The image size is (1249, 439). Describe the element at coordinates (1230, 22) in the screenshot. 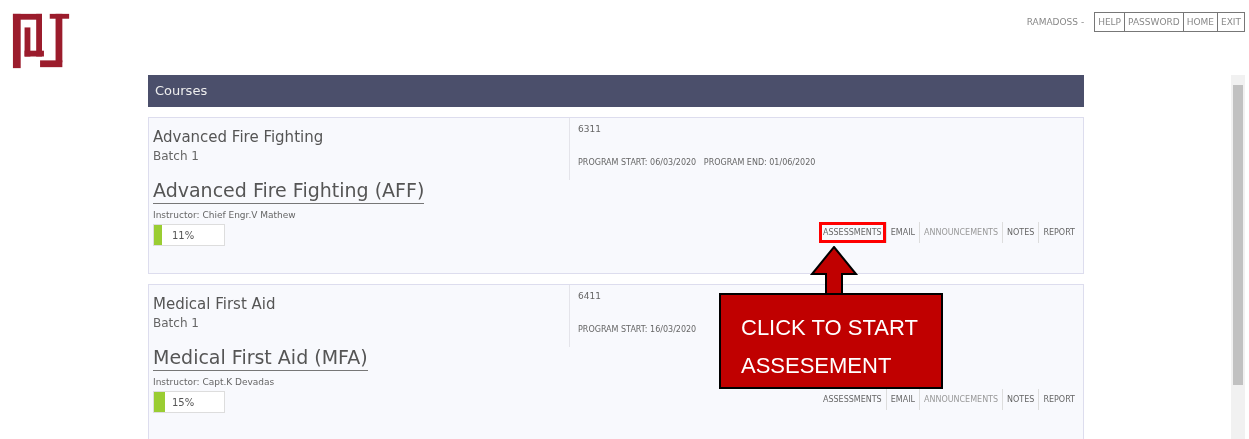

I see `nav-link: EXIT` at that location.